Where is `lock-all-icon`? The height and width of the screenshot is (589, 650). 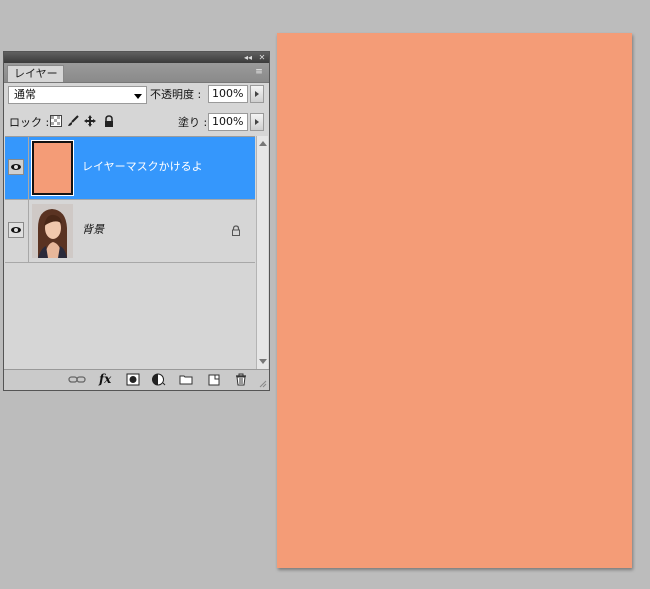 lock-all-icon is located at coordinates (109, 121).